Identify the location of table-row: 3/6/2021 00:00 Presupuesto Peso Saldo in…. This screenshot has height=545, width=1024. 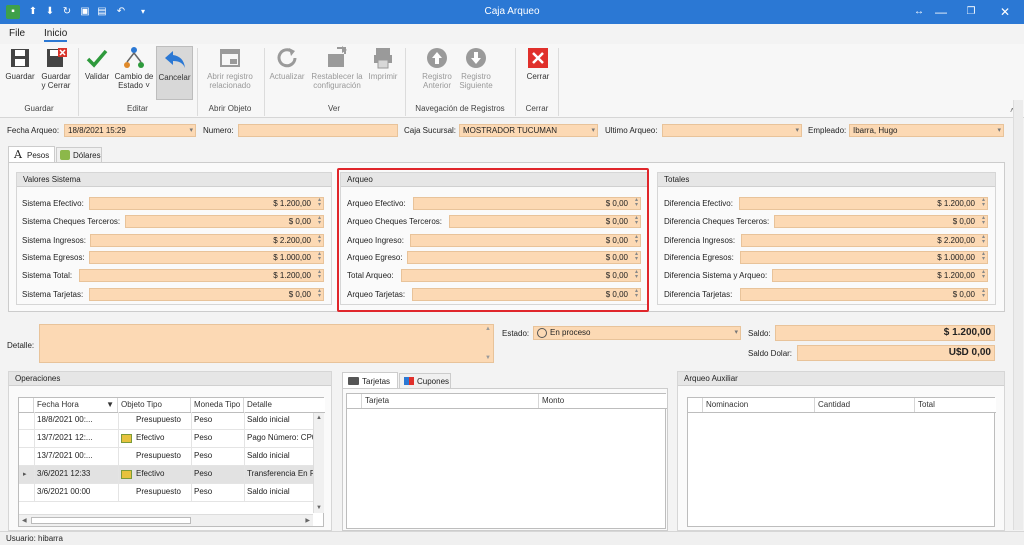
(166, 492).